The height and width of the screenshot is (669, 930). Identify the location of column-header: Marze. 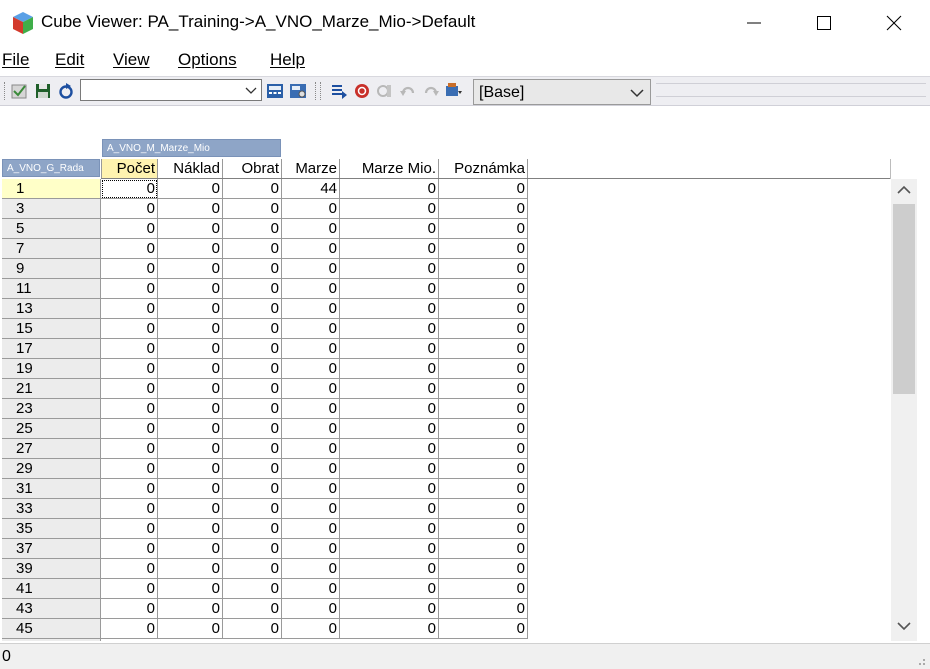
(311, 169).